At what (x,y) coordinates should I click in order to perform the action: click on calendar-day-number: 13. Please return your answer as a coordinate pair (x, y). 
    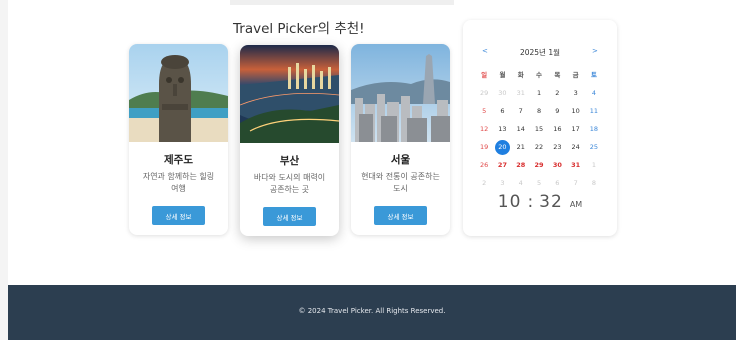
    Looking at the image, I should click on (502, 129).